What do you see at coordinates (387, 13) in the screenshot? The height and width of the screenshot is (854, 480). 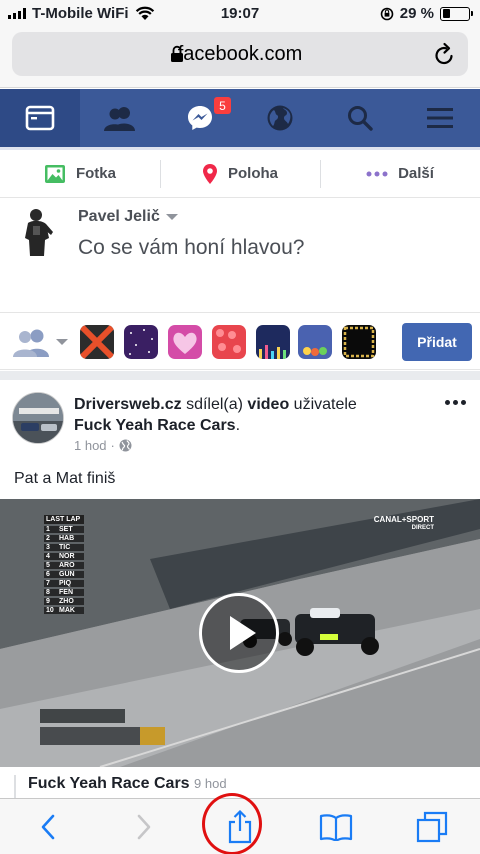 I see `orientation-lock-icon` at bounding box center [387, 13].